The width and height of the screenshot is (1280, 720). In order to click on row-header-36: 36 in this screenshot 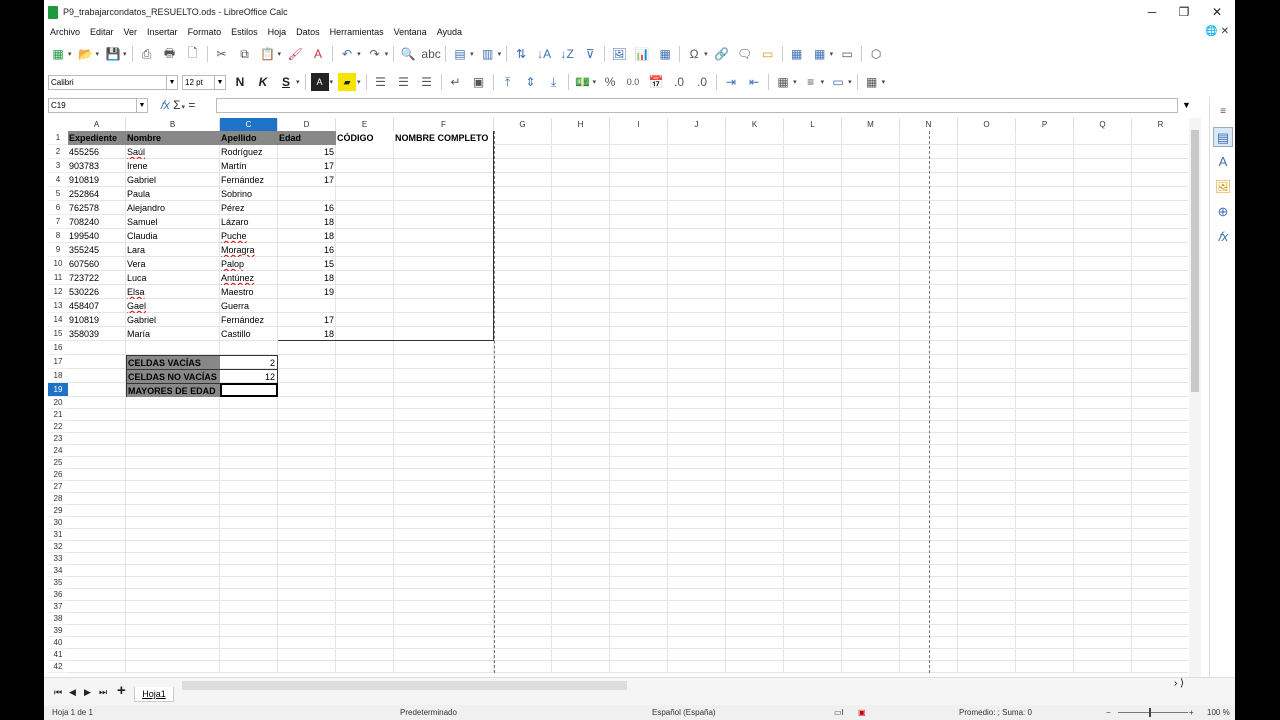, I will do `click(58, 595)`.